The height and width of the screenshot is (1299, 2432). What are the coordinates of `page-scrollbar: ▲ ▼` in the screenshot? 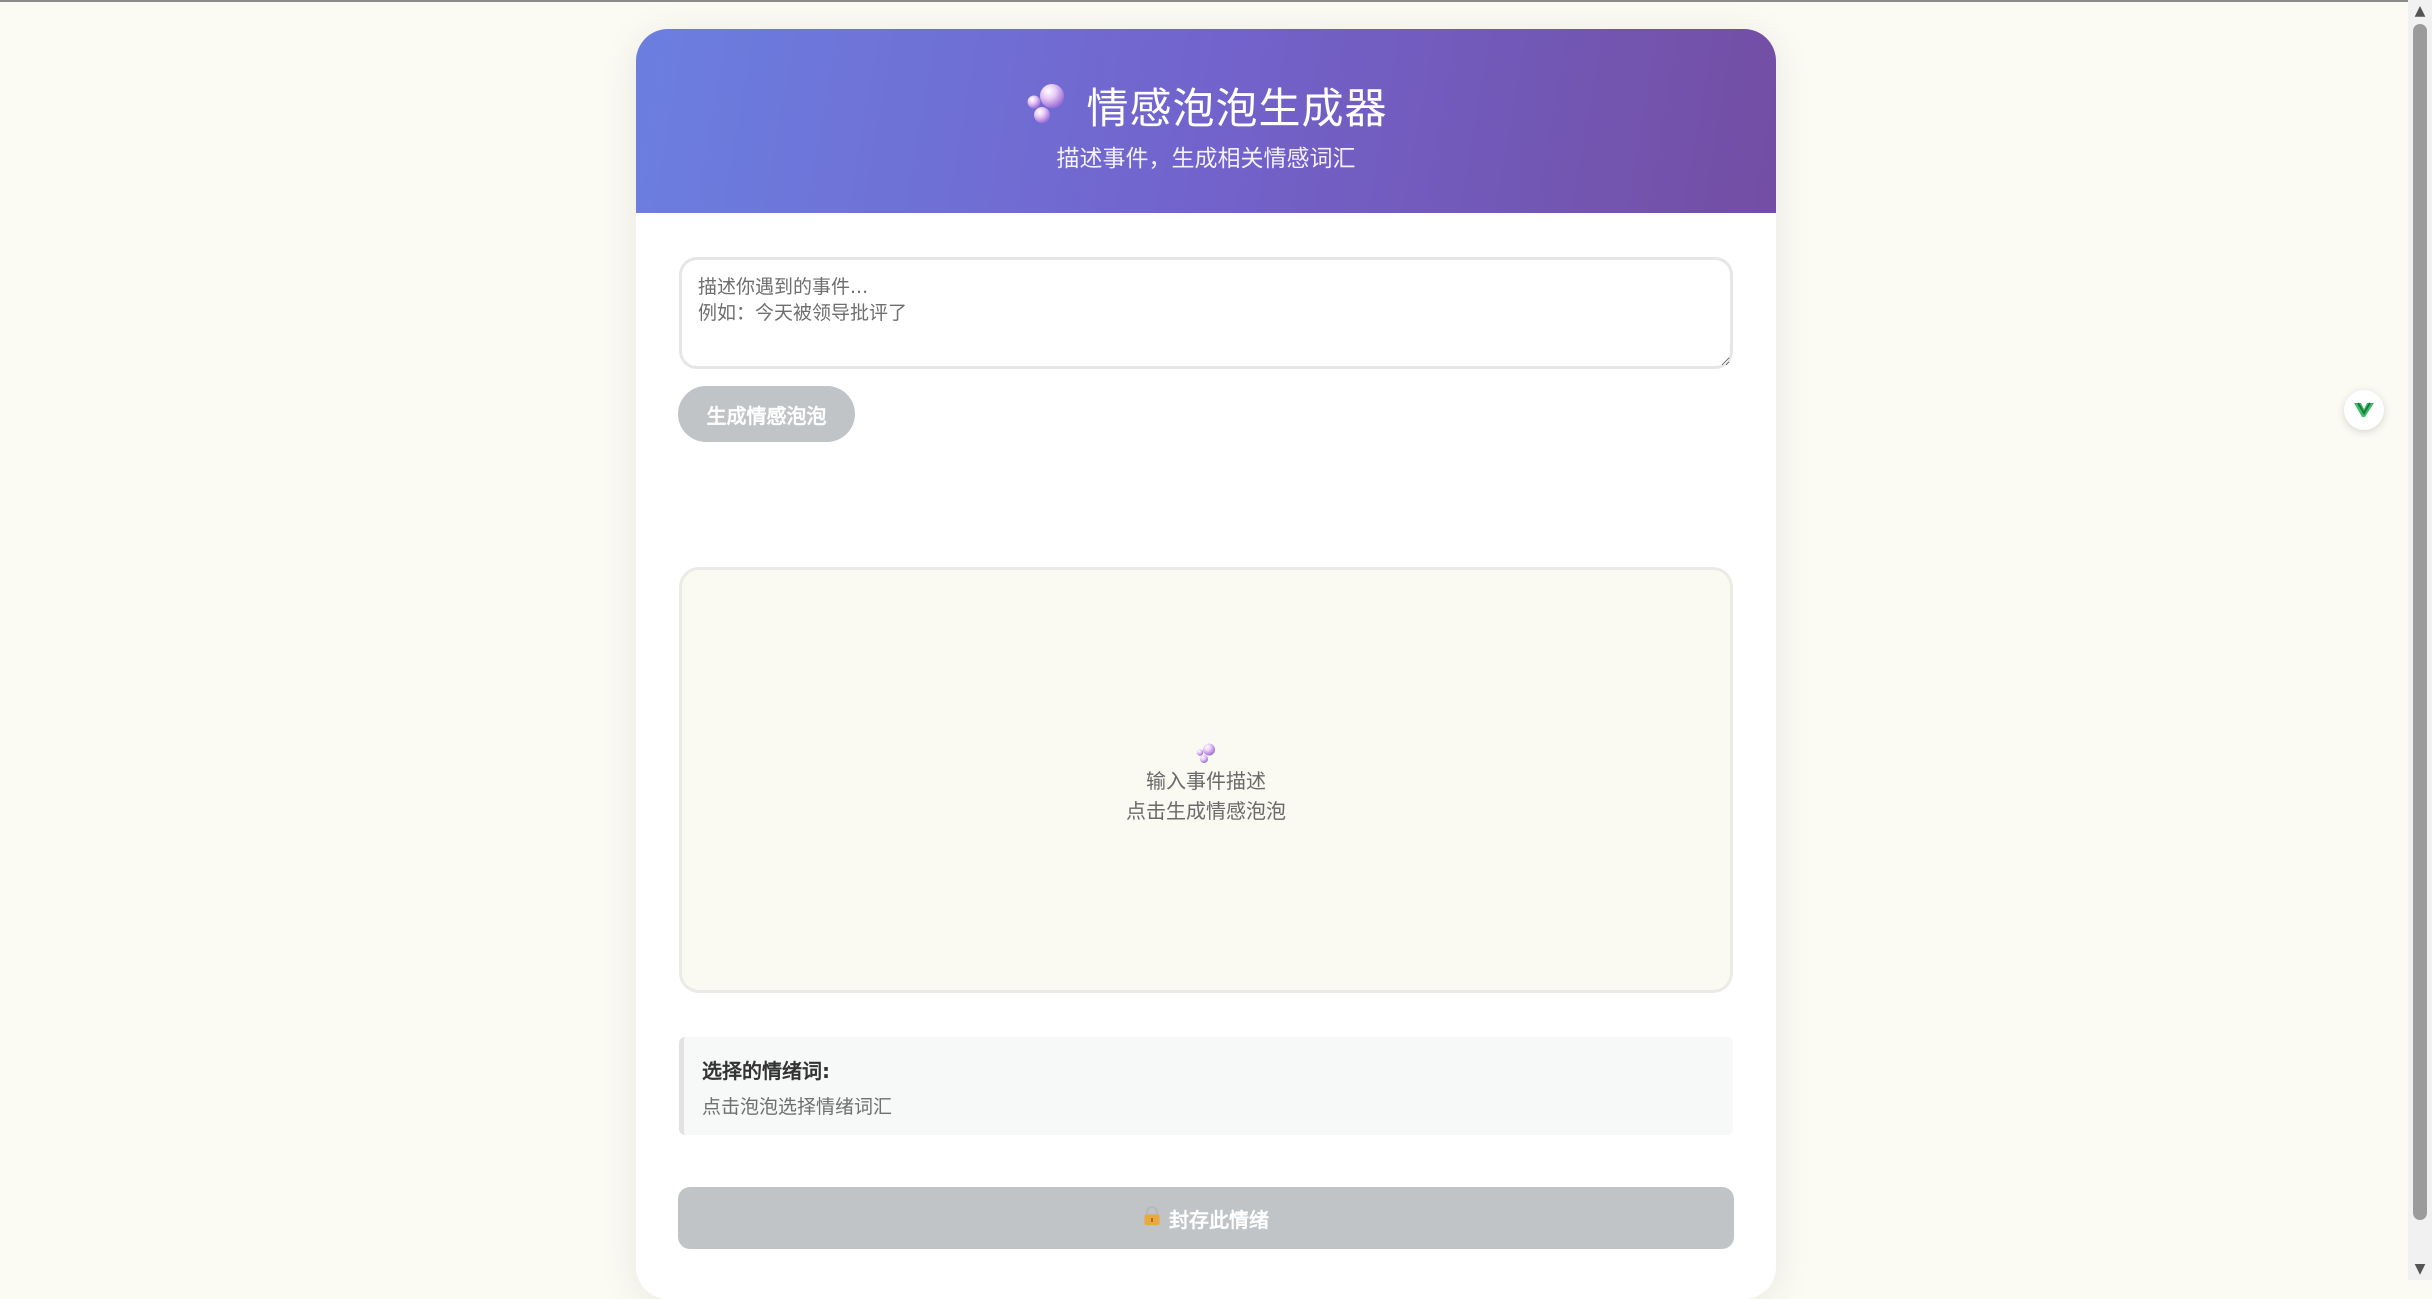 It's located at (2420, 640).